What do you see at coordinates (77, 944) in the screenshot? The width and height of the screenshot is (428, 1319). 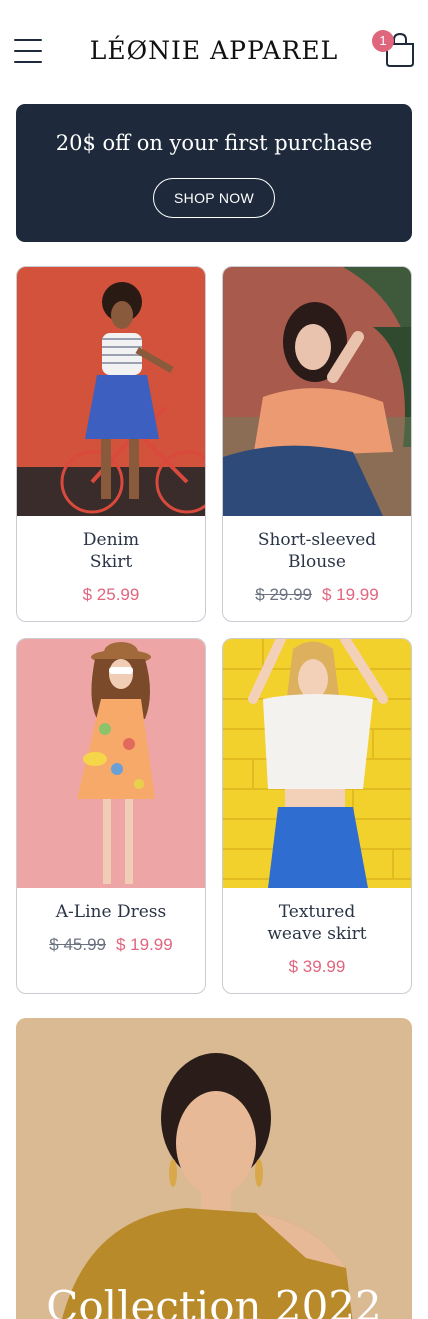 I see `original-price: $ 45.99` at bounding box center [77, 944].